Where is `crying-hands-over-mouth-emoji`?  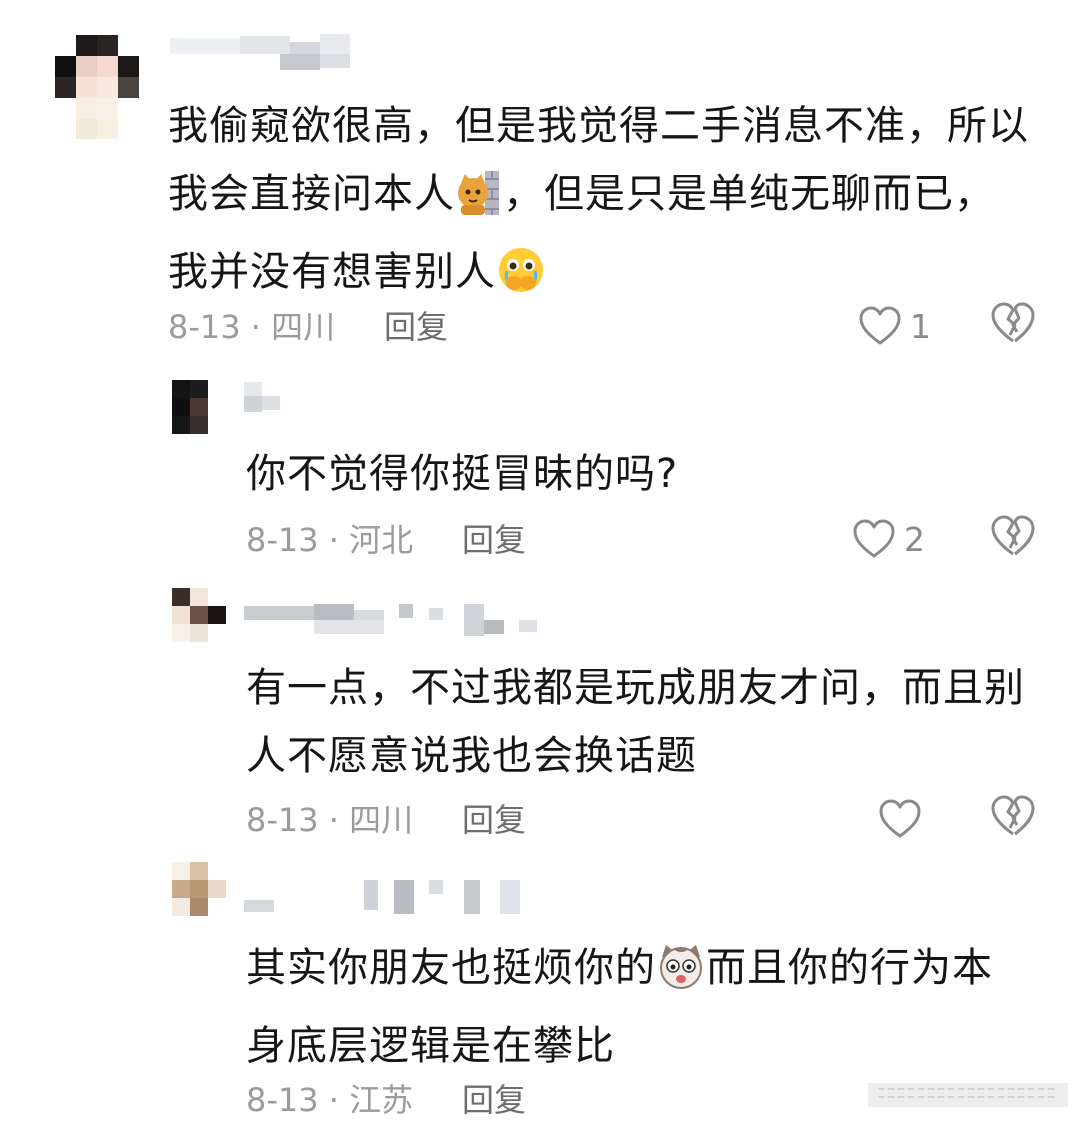 crying-hands-over-mouth-emoji is located at coordinates (521, 280).